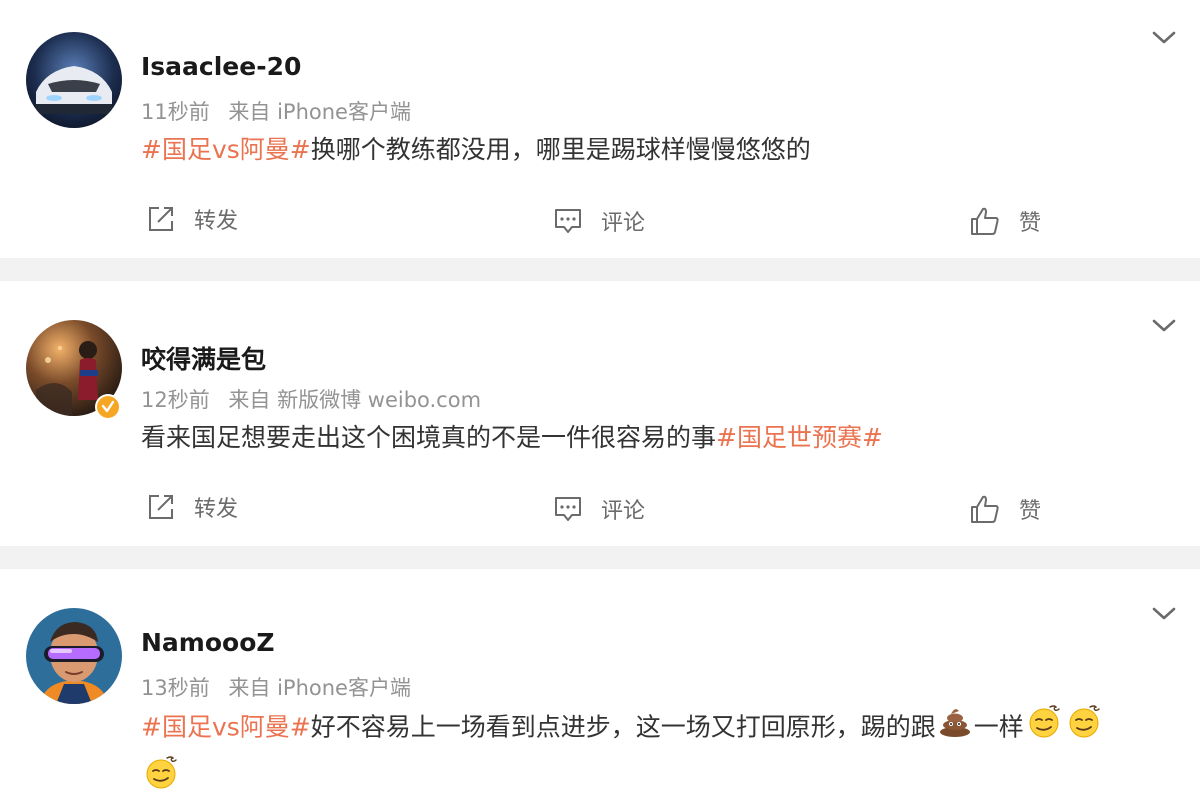  I want to click on username: Isaaclee-20, so click(221, 66).